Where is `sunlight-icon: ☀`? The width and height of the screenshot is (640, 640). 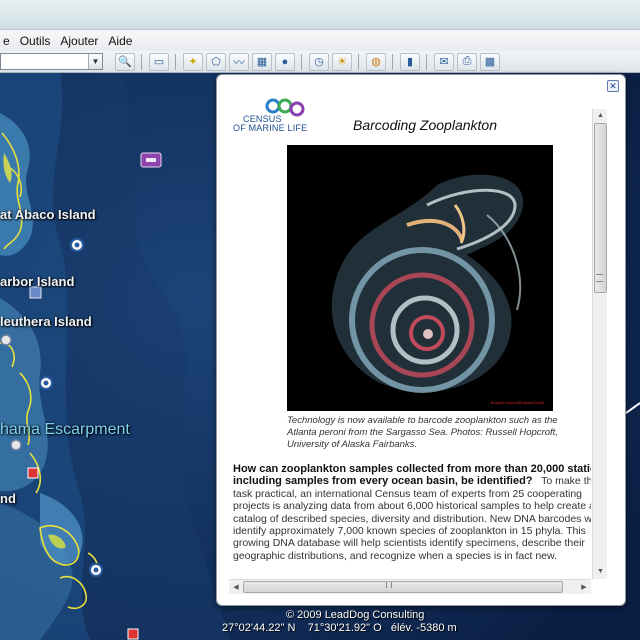
sunlight-icon: ☀ is located at coordinates (342, 61).